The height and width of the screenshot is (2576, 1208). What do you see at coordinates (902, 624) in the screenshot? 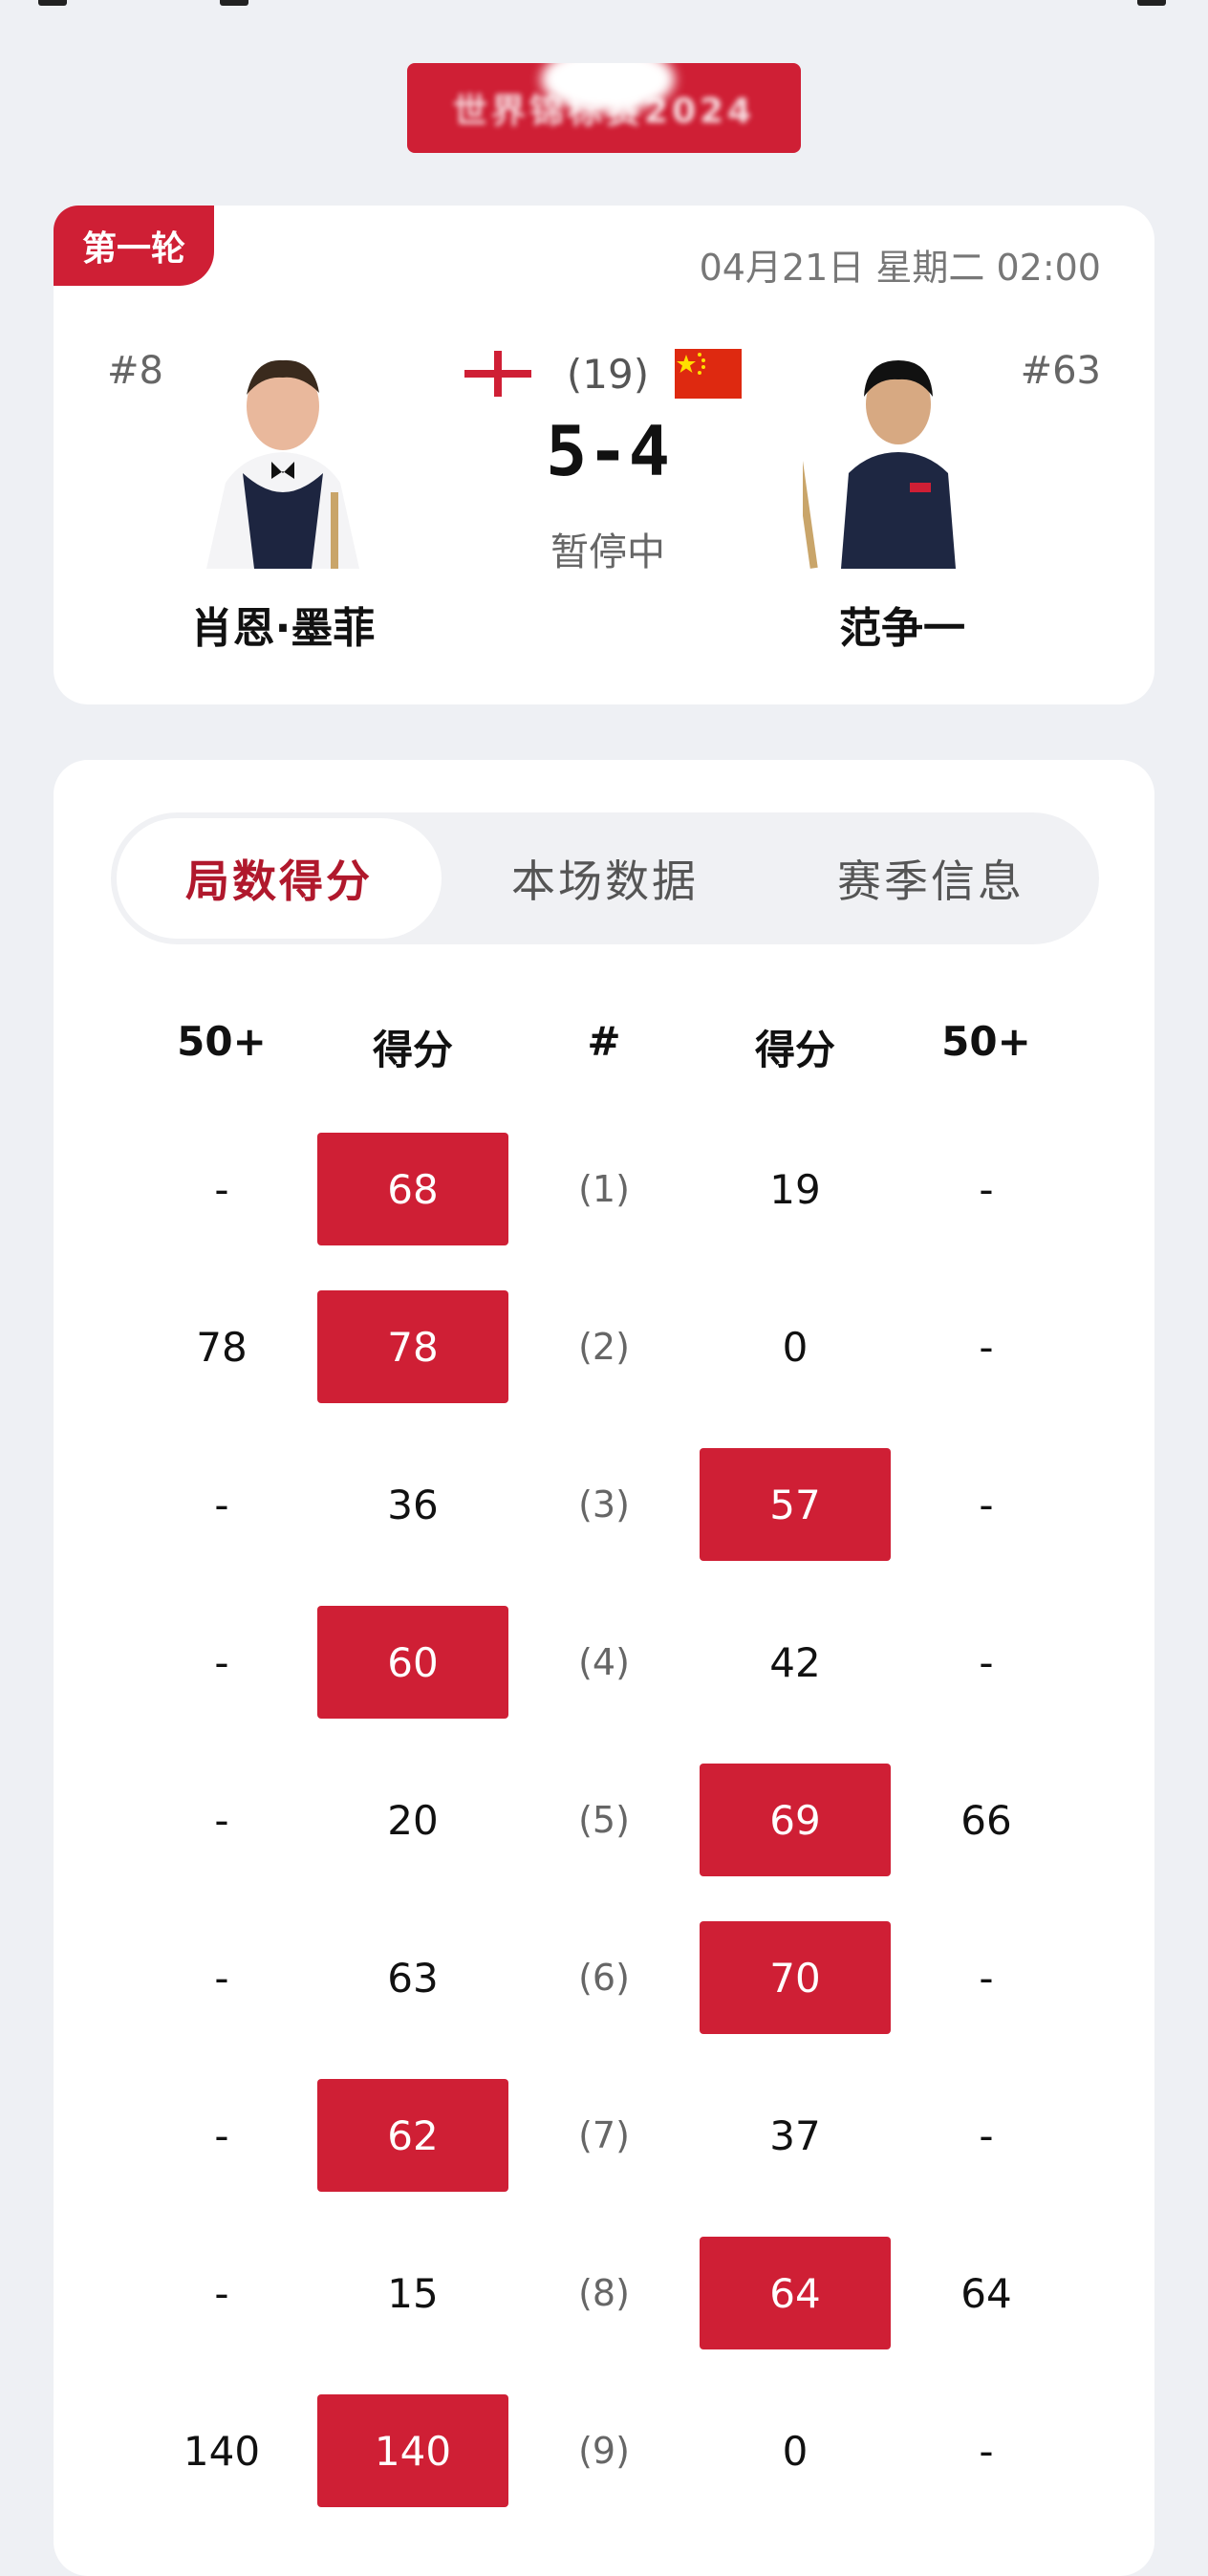
I see `player2-name: 范争一` at bounding box center [902, 624].